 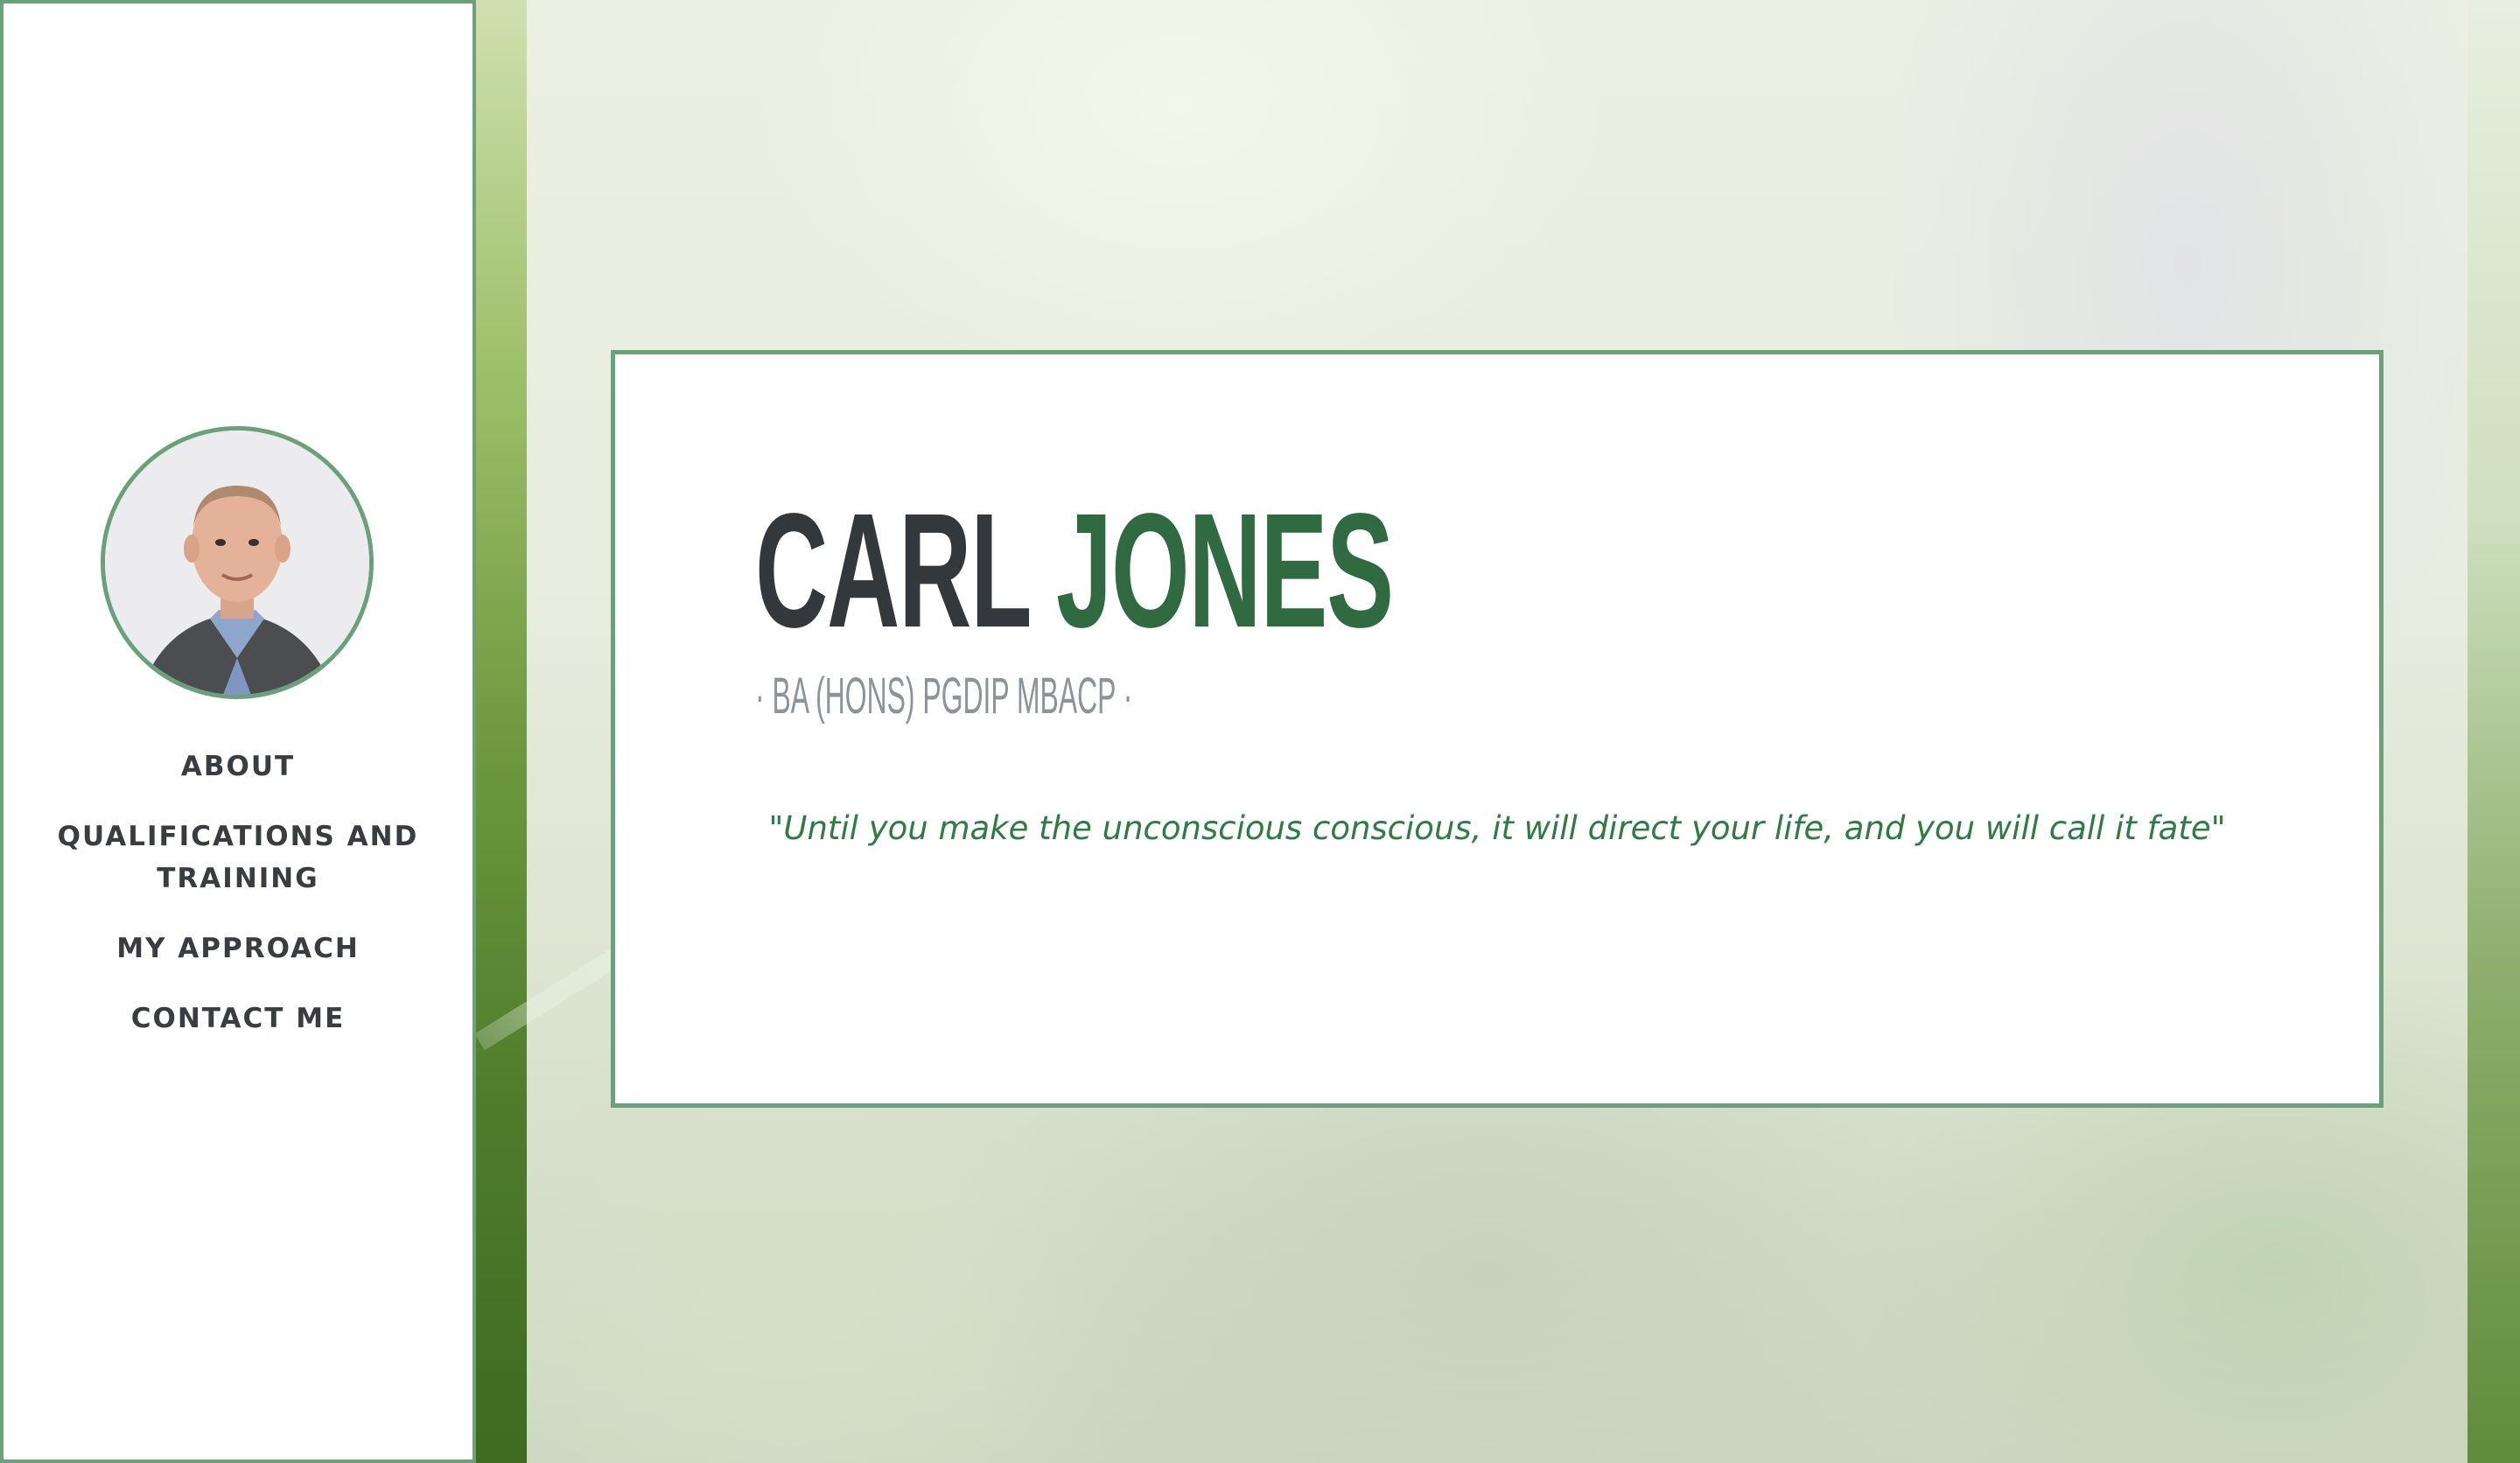 What do you see at coordinates (238, 1019) in the screenshot?
I see `nav-item-contact-me: CONTACT ME` at bounding box center [238, 1019].